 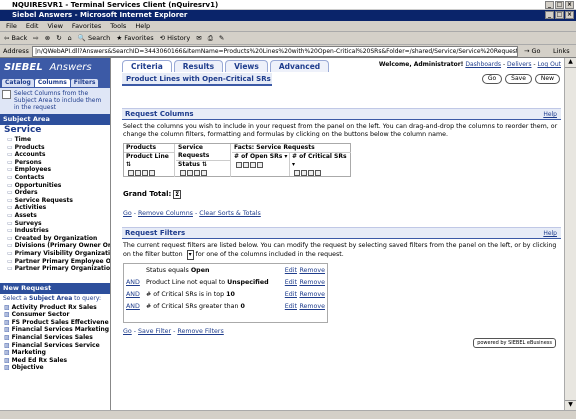 I want to click on clear-sorts-link: Clear Sorts & Totals, so click(x=230, y=213).